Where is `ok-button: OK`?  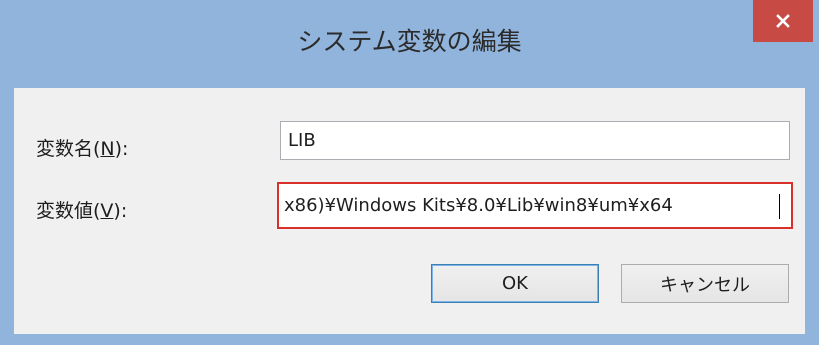 ok-button: OK is located at coordinates (515, 283).